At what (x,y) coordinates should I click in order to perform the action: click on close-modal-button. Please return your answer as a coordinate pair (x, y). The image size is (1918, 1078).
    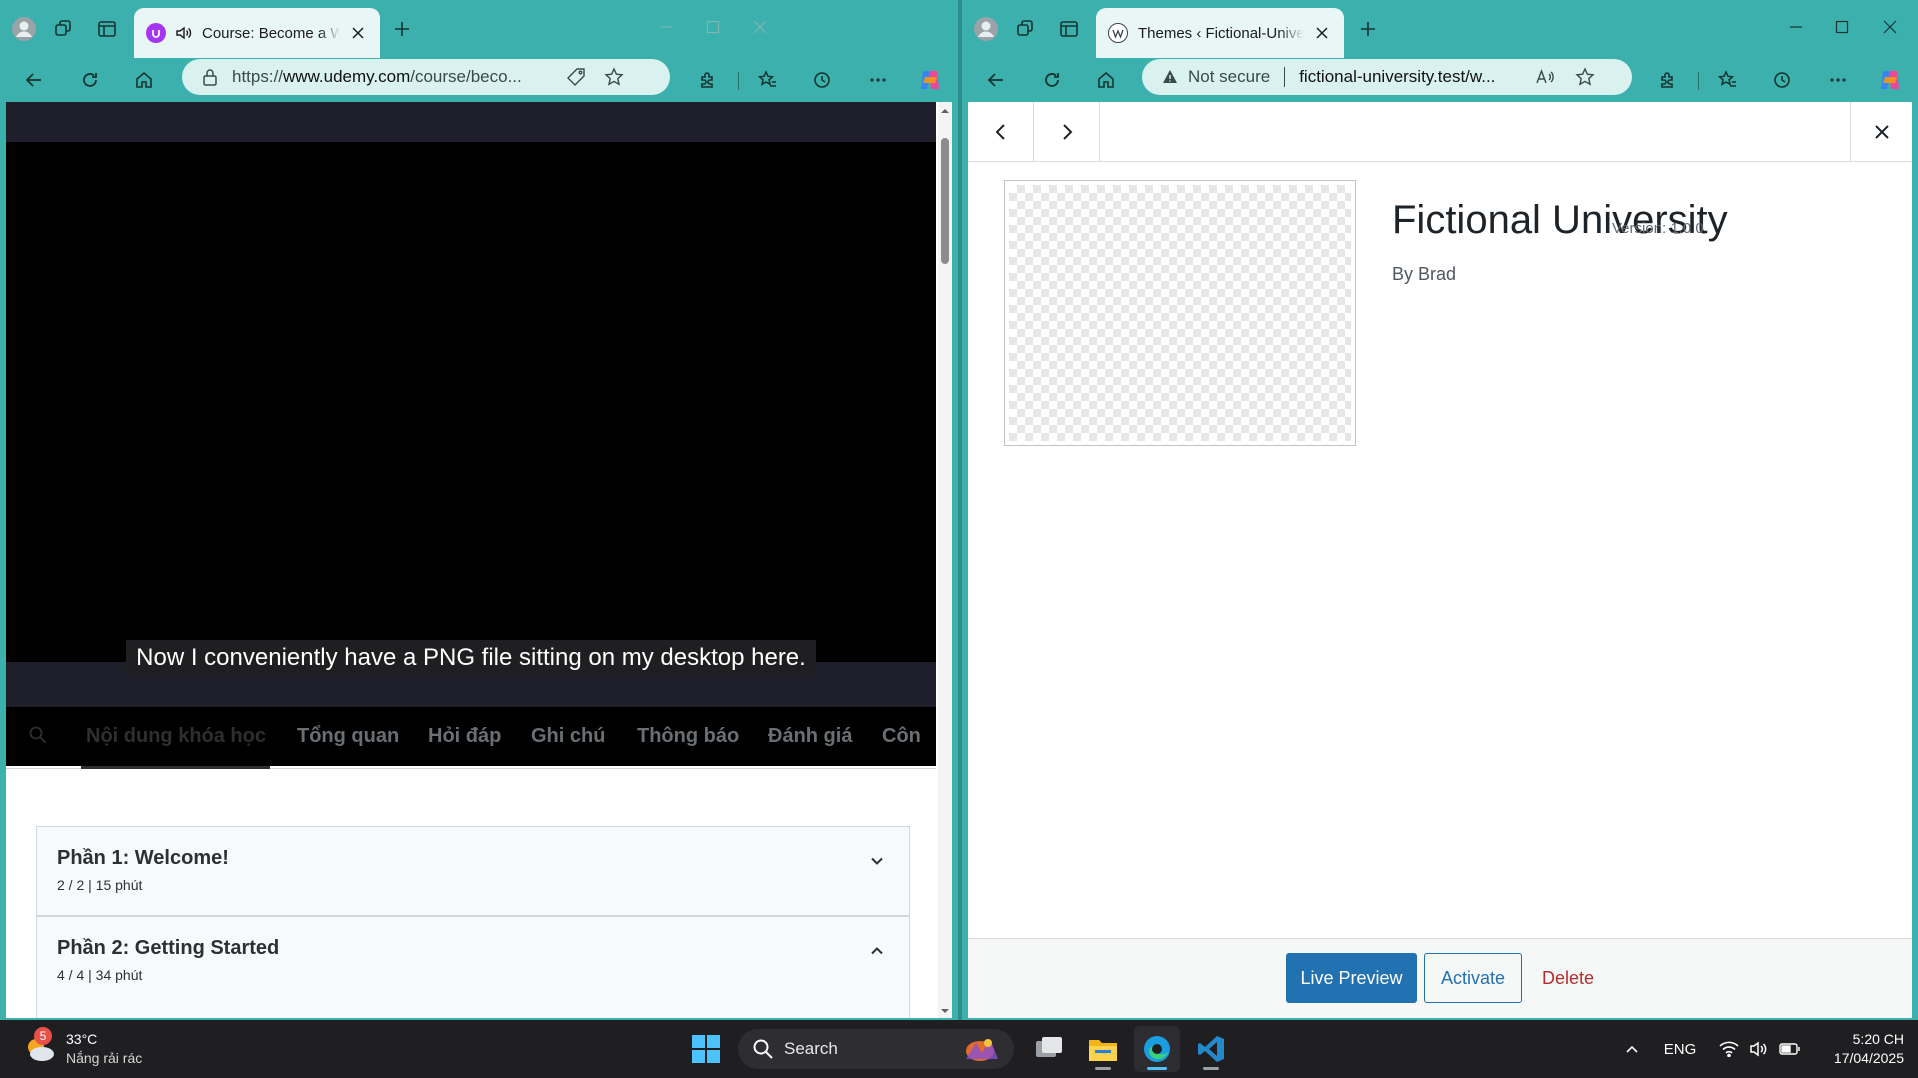
    Looking at the image, I should click on (1881, 132).